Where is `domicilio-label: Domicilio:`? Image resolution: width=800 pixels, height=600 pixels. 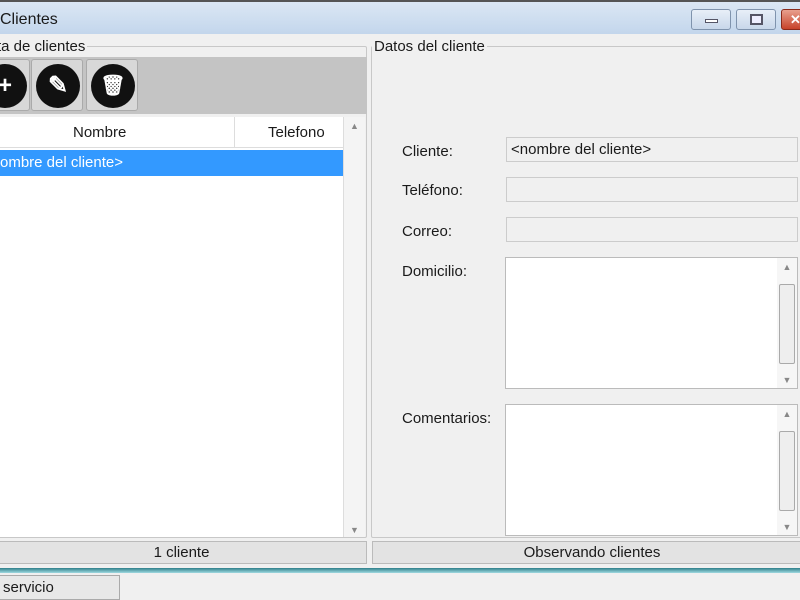
domicilio-label: Domicilio: is located at coordinates (435, 271).